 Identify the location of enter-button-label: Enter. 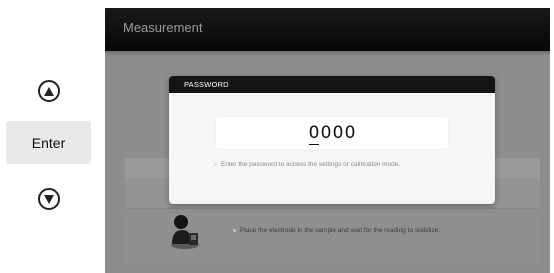
(48, 142).